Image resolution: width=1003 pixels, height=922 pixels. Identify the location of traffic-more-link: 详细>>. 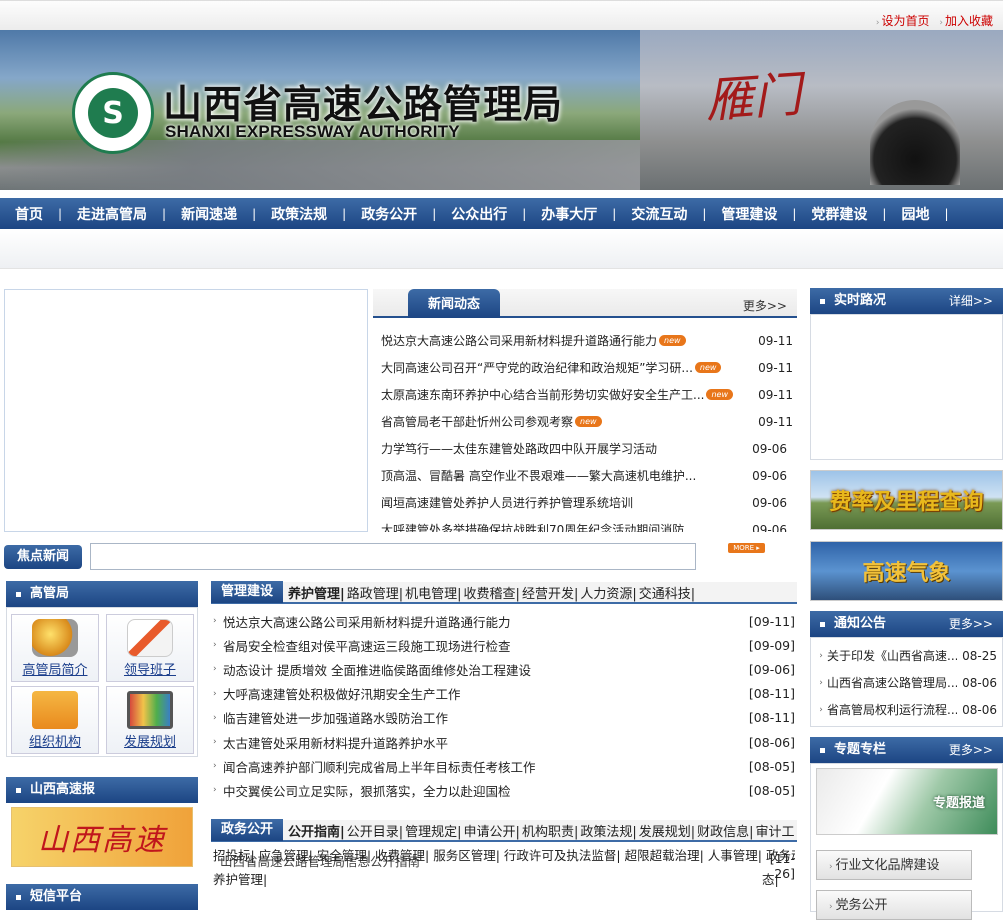
(971, 301).